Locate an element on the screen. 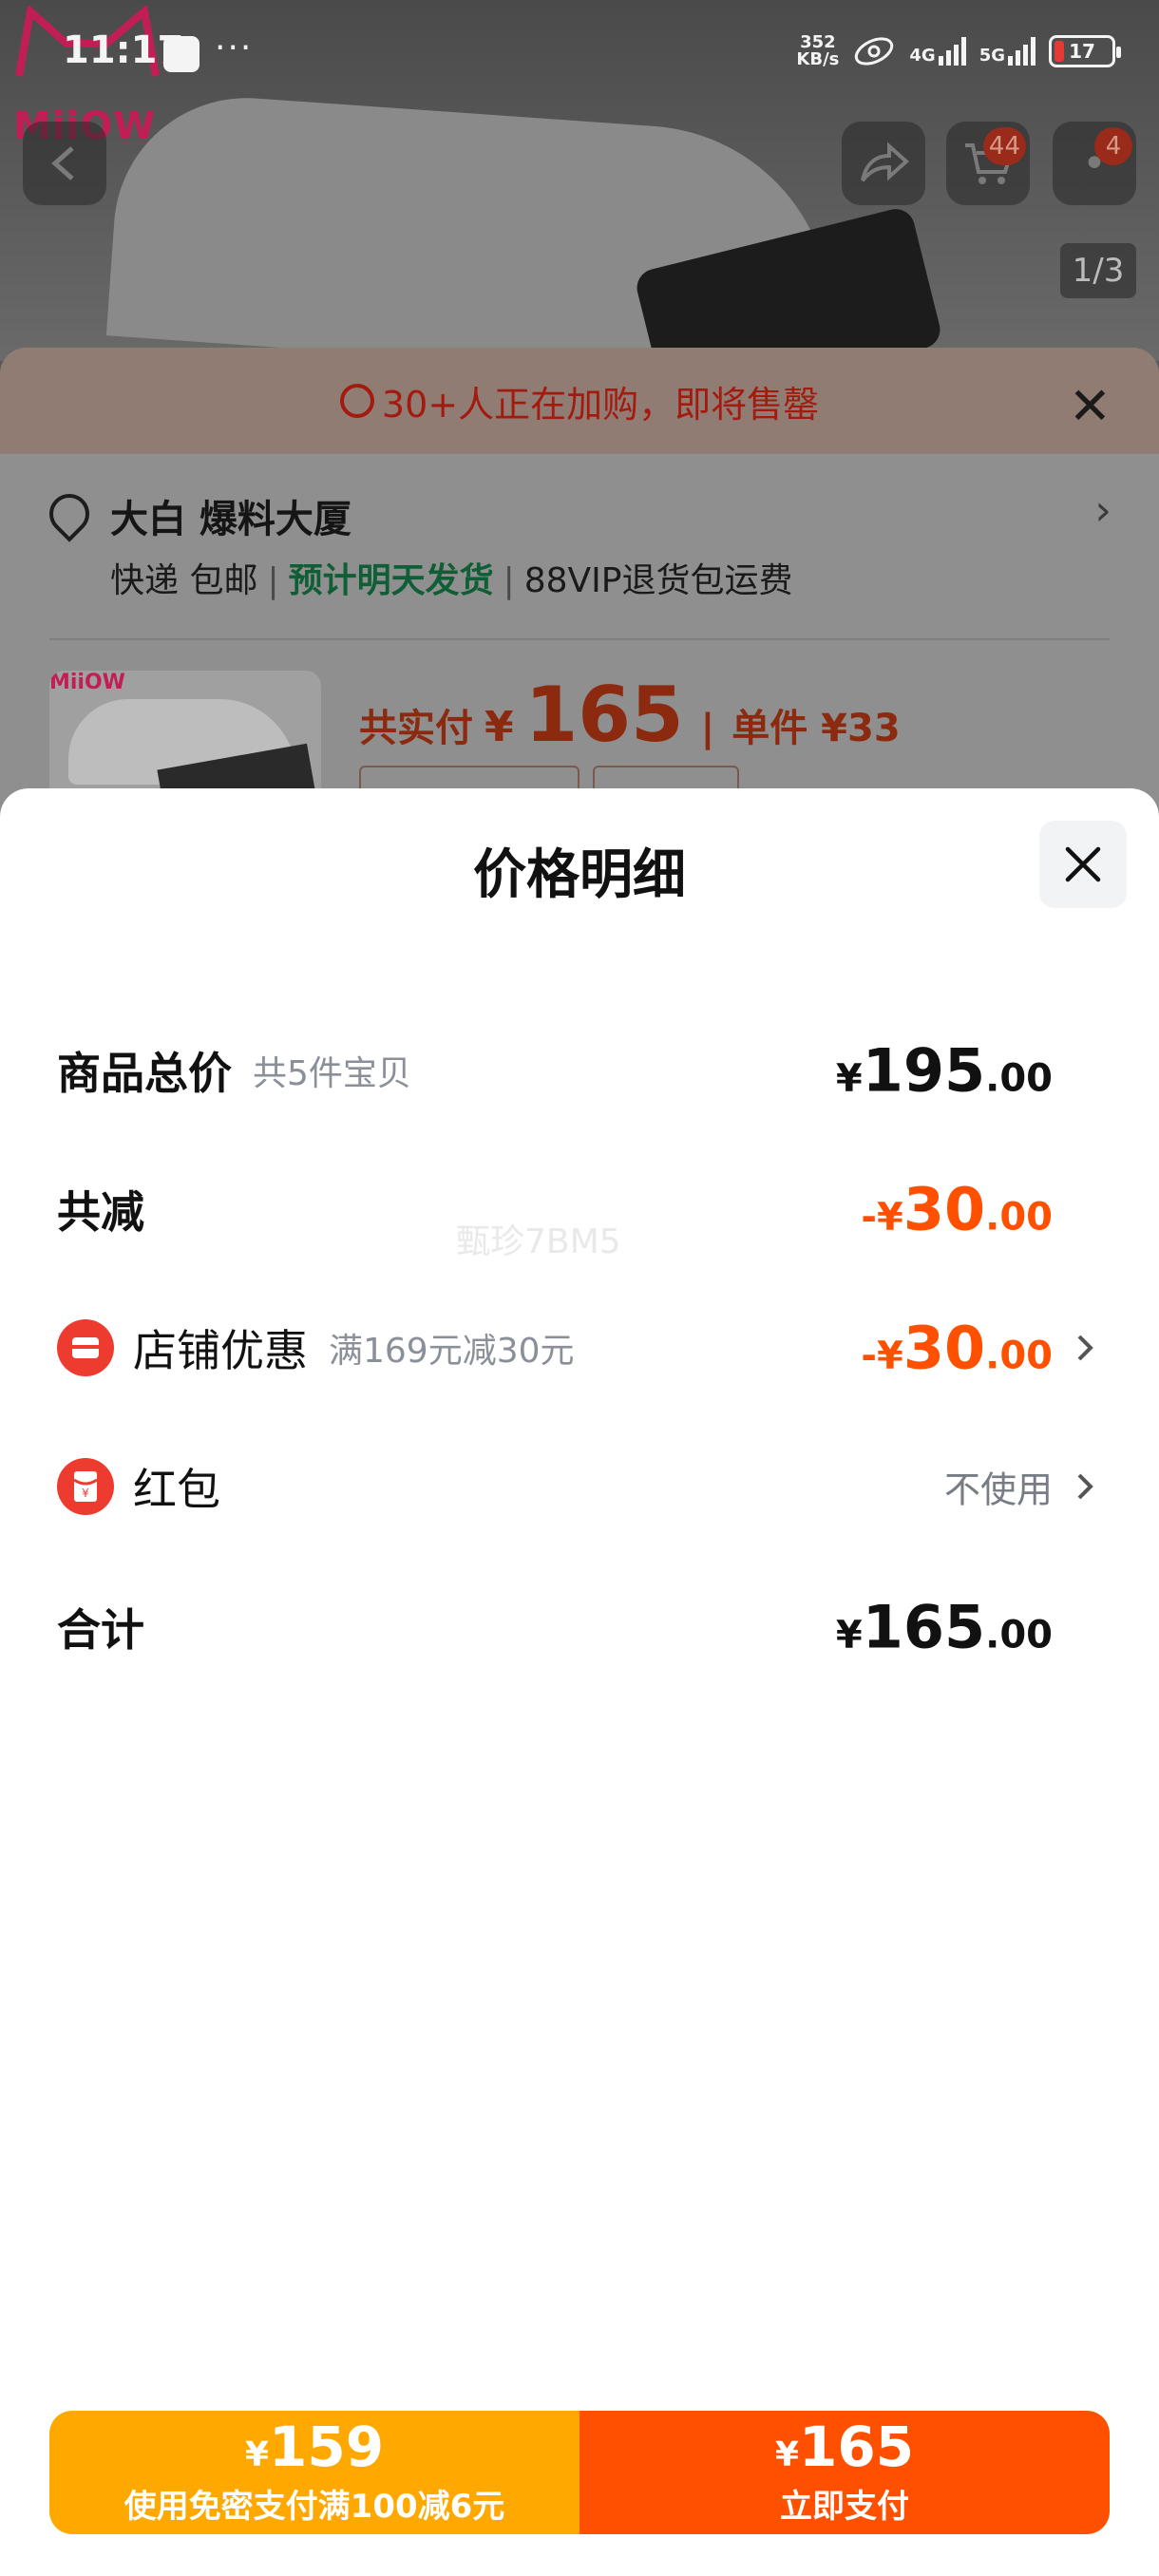 Image resolution: width=1159 pixels, height=2576 pixels. item-count: 共5件宝贝 is located at coordinates (332, 1073).